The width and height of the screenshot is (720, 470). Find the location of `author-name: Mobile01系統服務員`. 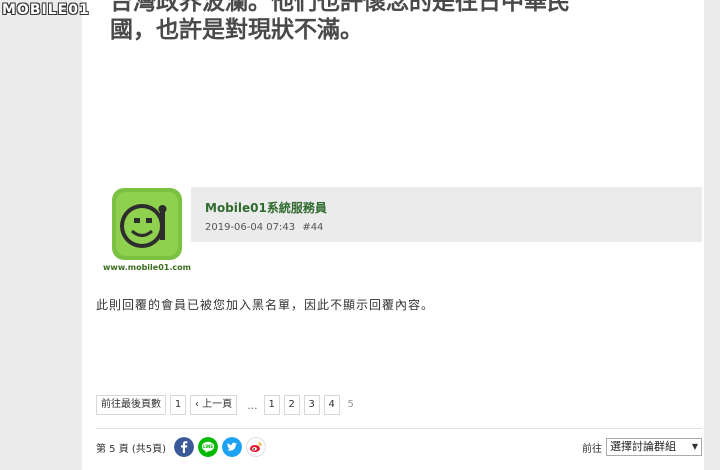

author-name: Mobile01系統服務員 is located at coordinates (266, 207).